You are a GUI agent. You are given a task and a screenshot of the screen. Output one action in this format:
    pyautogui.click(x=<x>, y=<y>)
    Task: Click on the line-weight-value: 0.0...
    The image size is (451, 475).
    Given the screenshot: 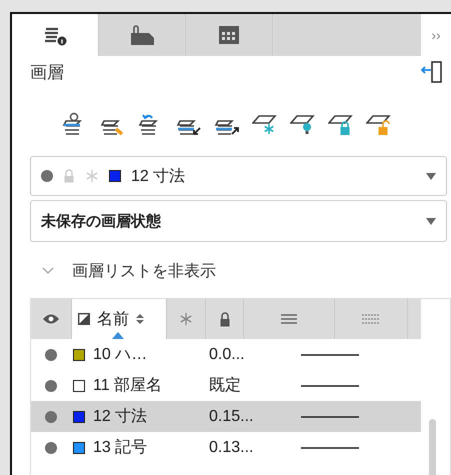 What is the action you would take?
    pyautogui.click(x=227, y=355)
    